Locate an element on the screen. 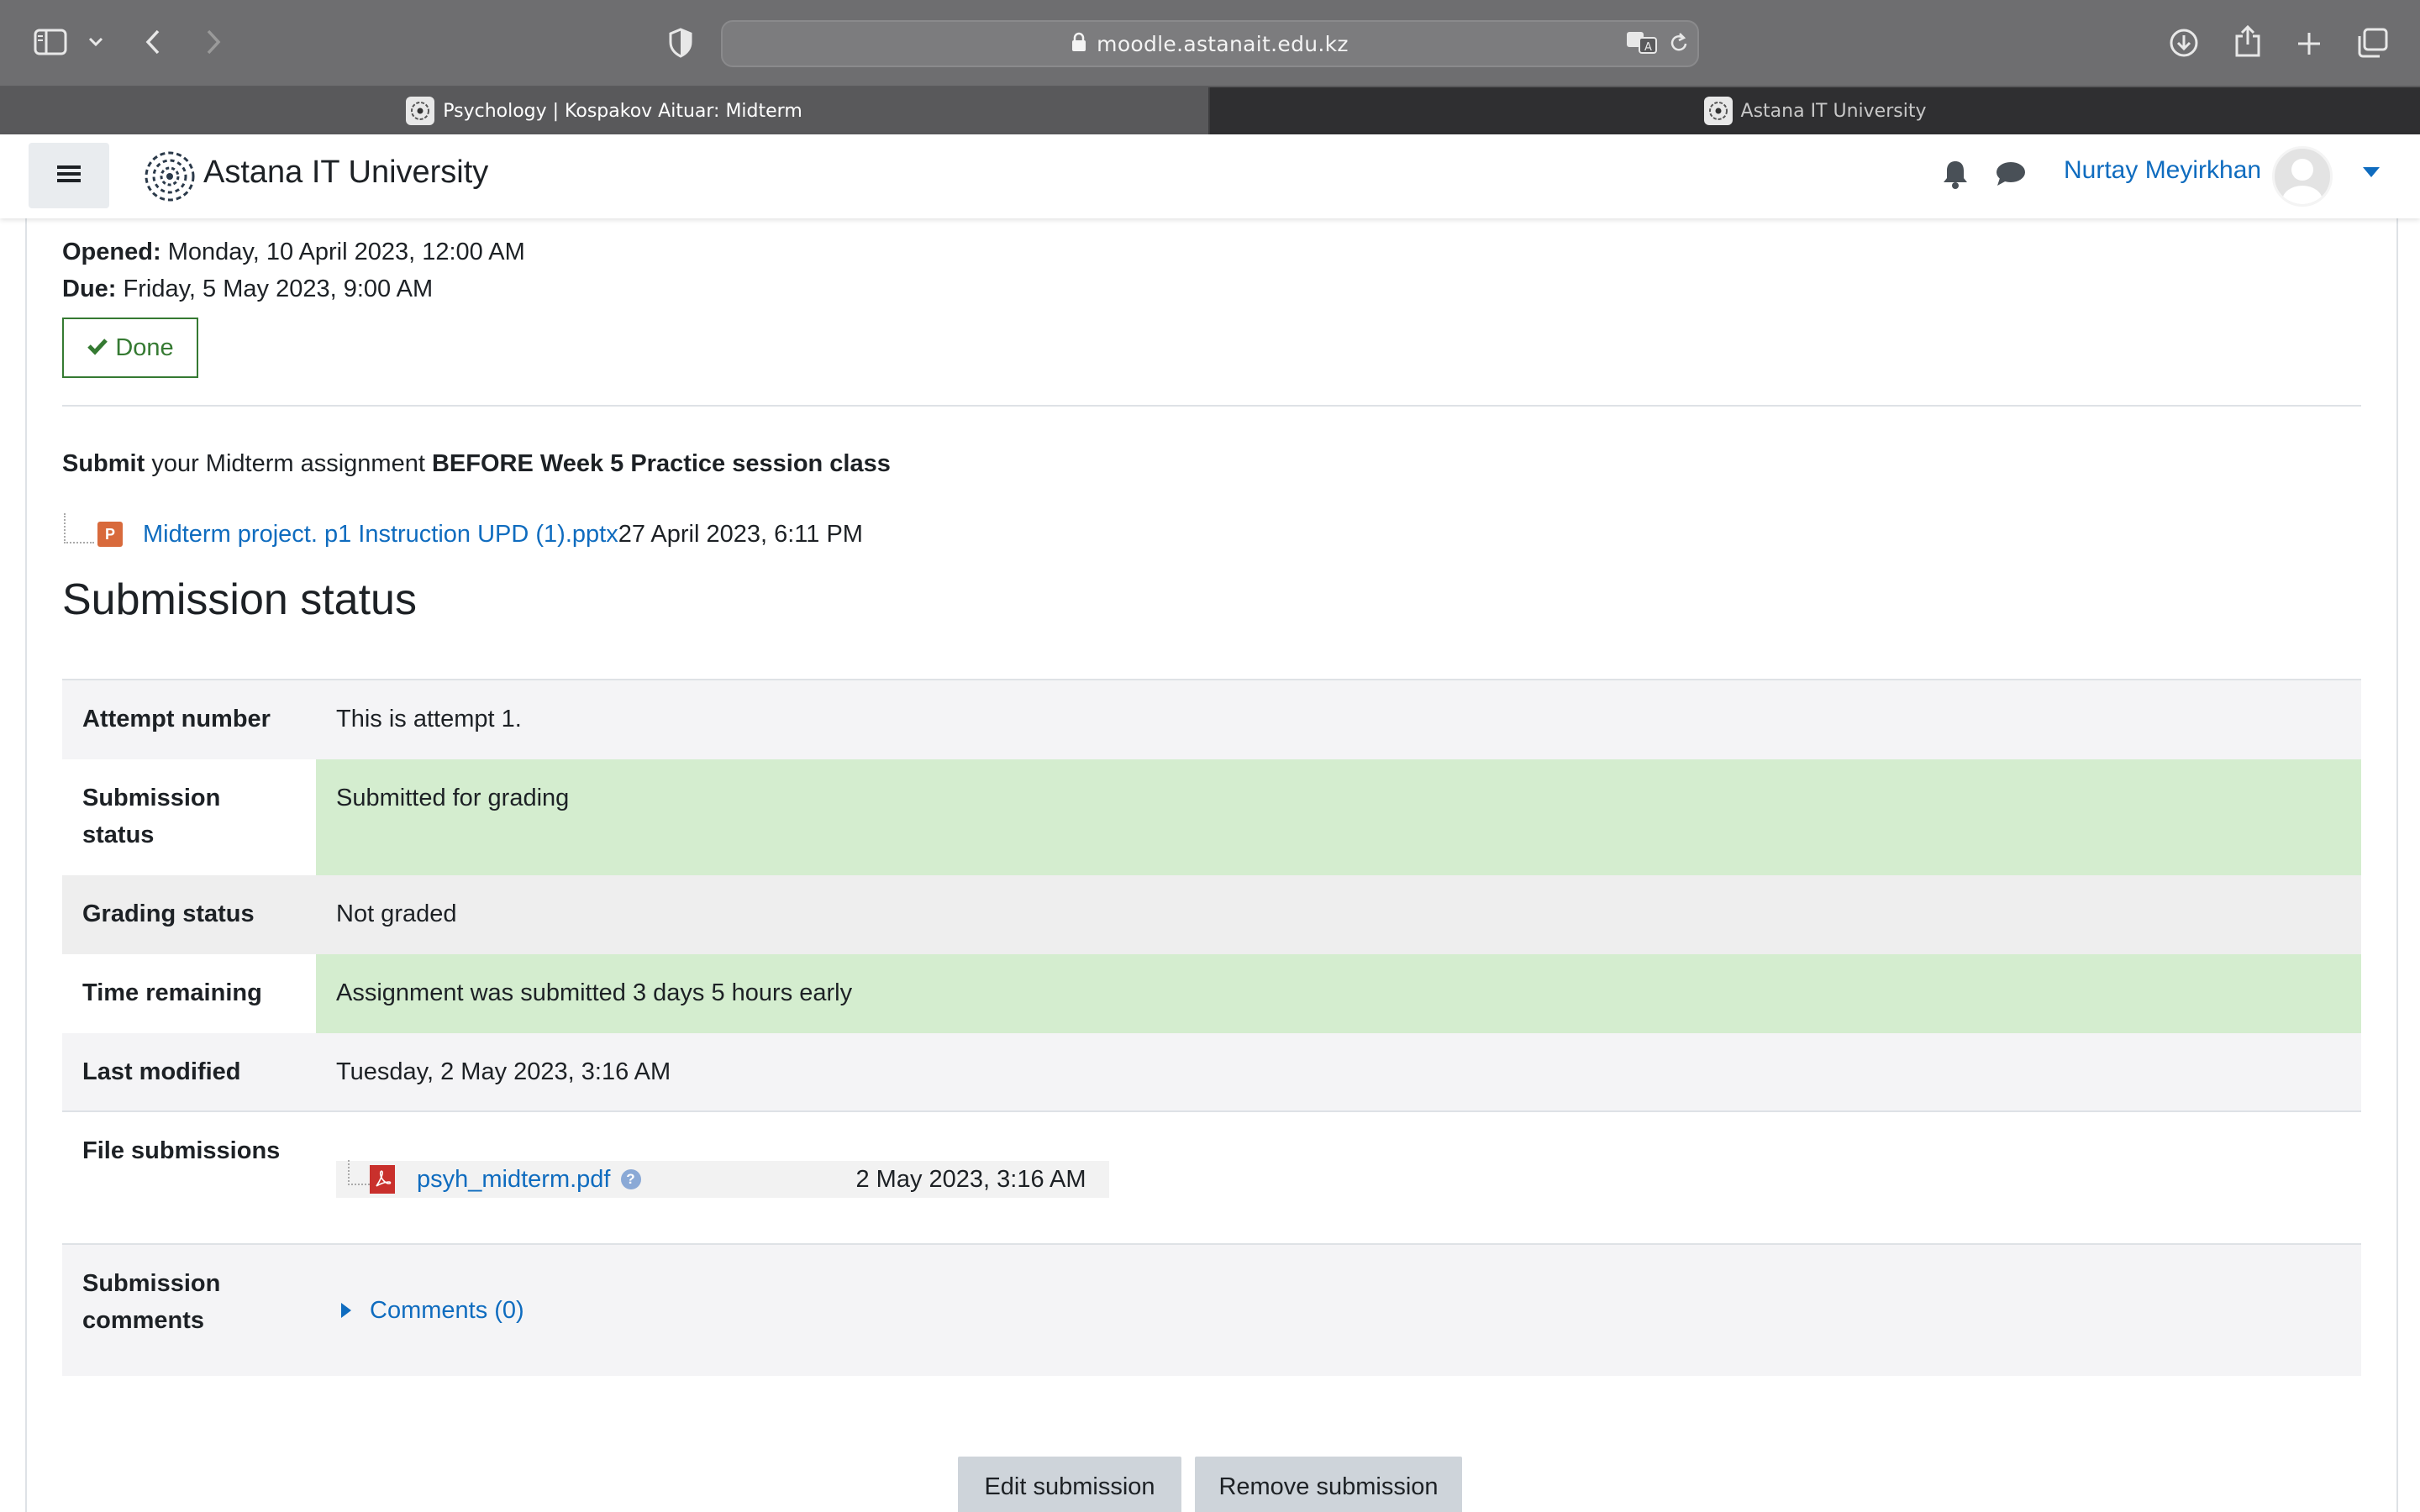  table-row: Submission status Submitted for grading is located at coordinates (1211, 817).